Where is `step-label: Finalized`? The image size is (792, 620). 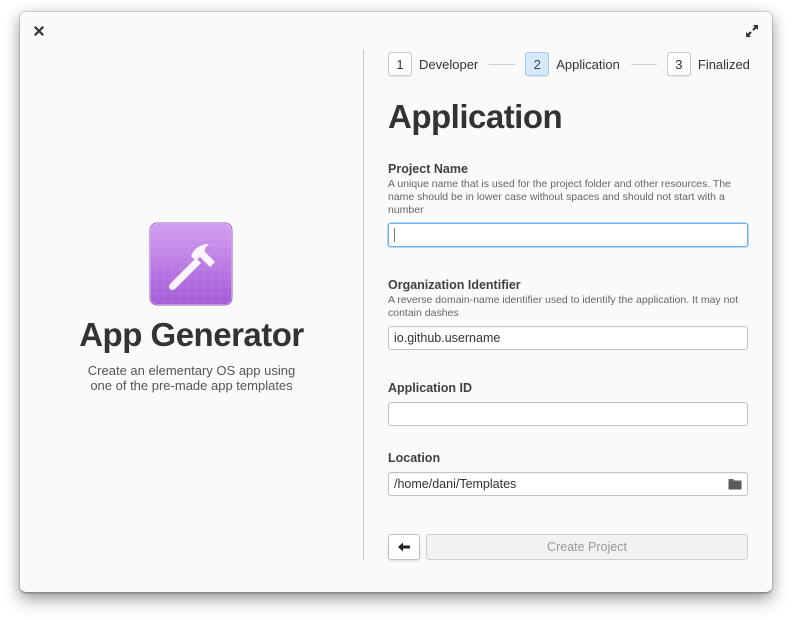
step-label: Finalized is located at coordinates (723, 64).